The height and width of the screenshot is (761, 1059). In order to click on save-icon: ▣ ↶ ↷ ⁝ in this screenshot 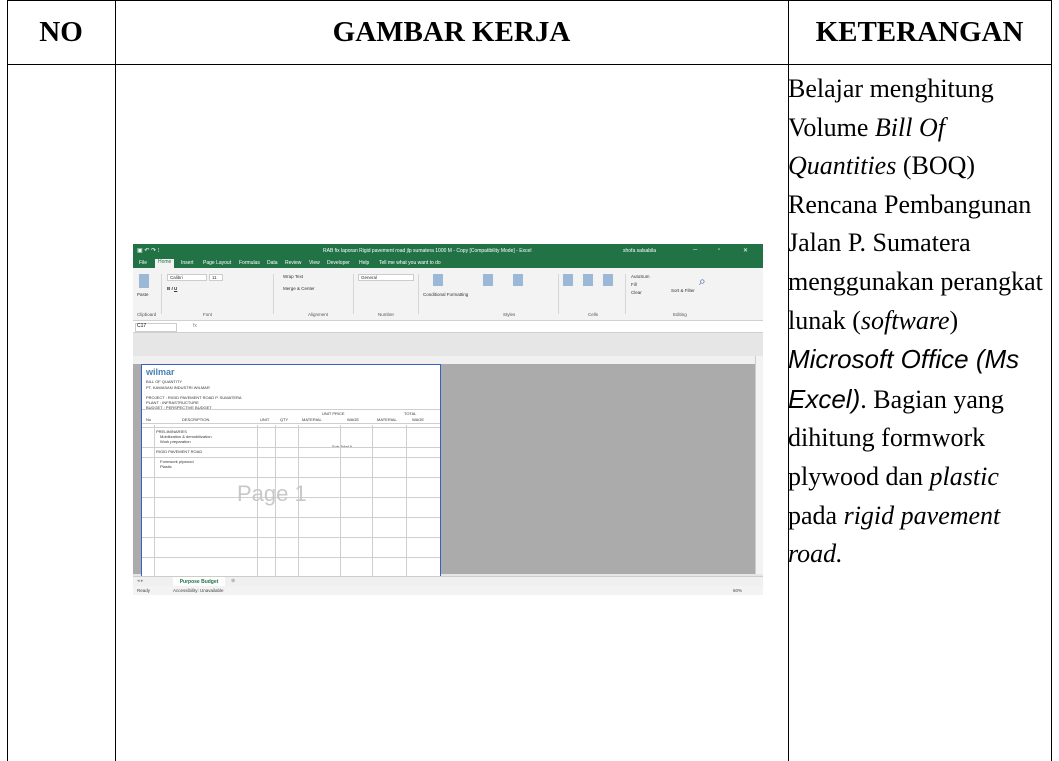, I will do `click(148, 251)`.